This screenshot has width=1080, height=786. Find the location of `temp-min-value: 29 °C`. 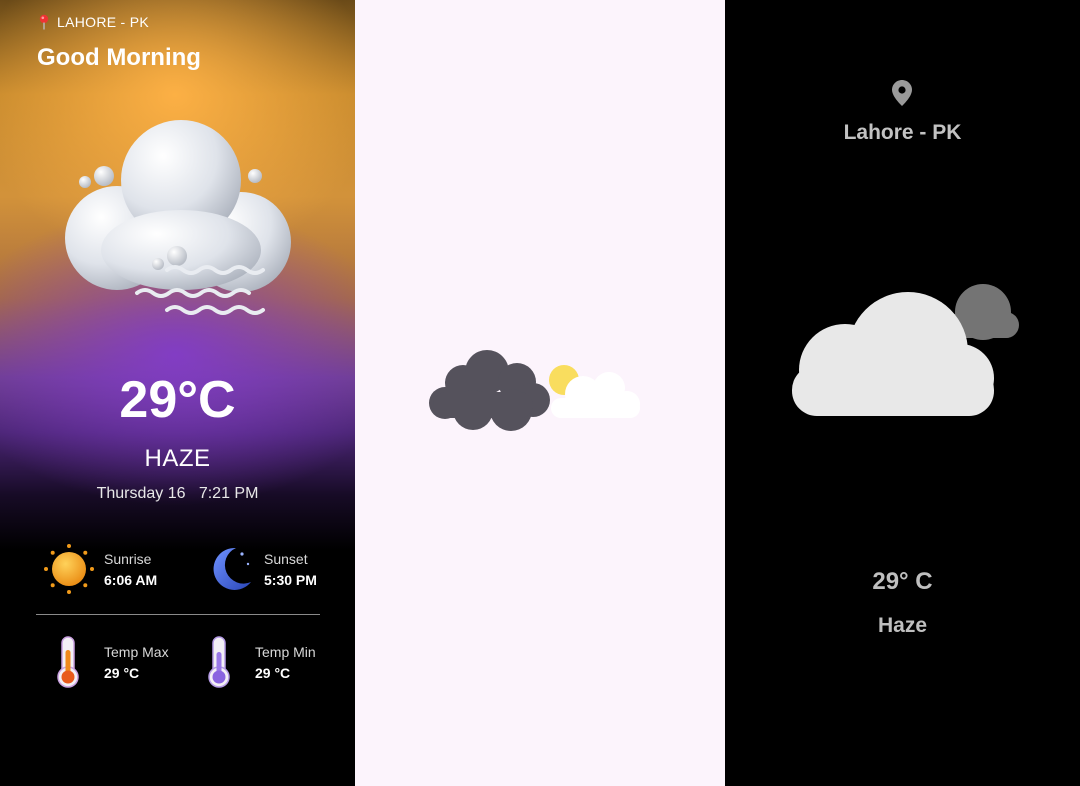

temp-min-value: 29 °C is located at coordinates (273, 672).